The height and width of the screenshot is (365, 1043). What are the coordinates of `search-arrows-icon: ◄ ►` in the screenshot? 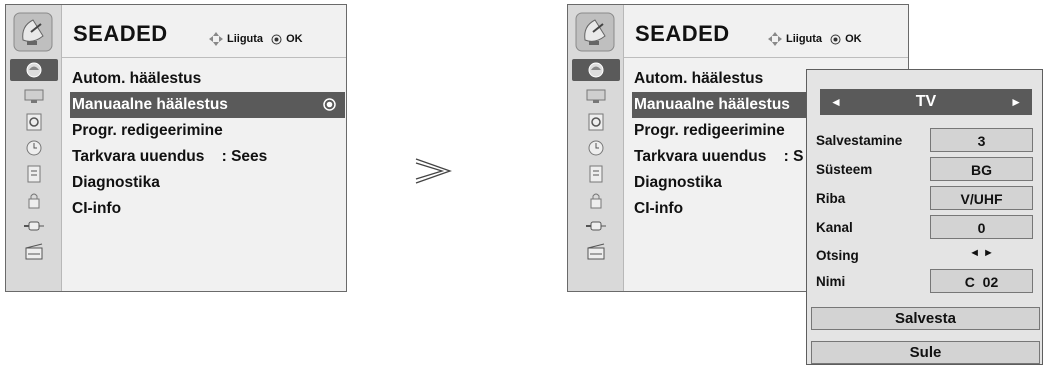 It's located at (981, 253).